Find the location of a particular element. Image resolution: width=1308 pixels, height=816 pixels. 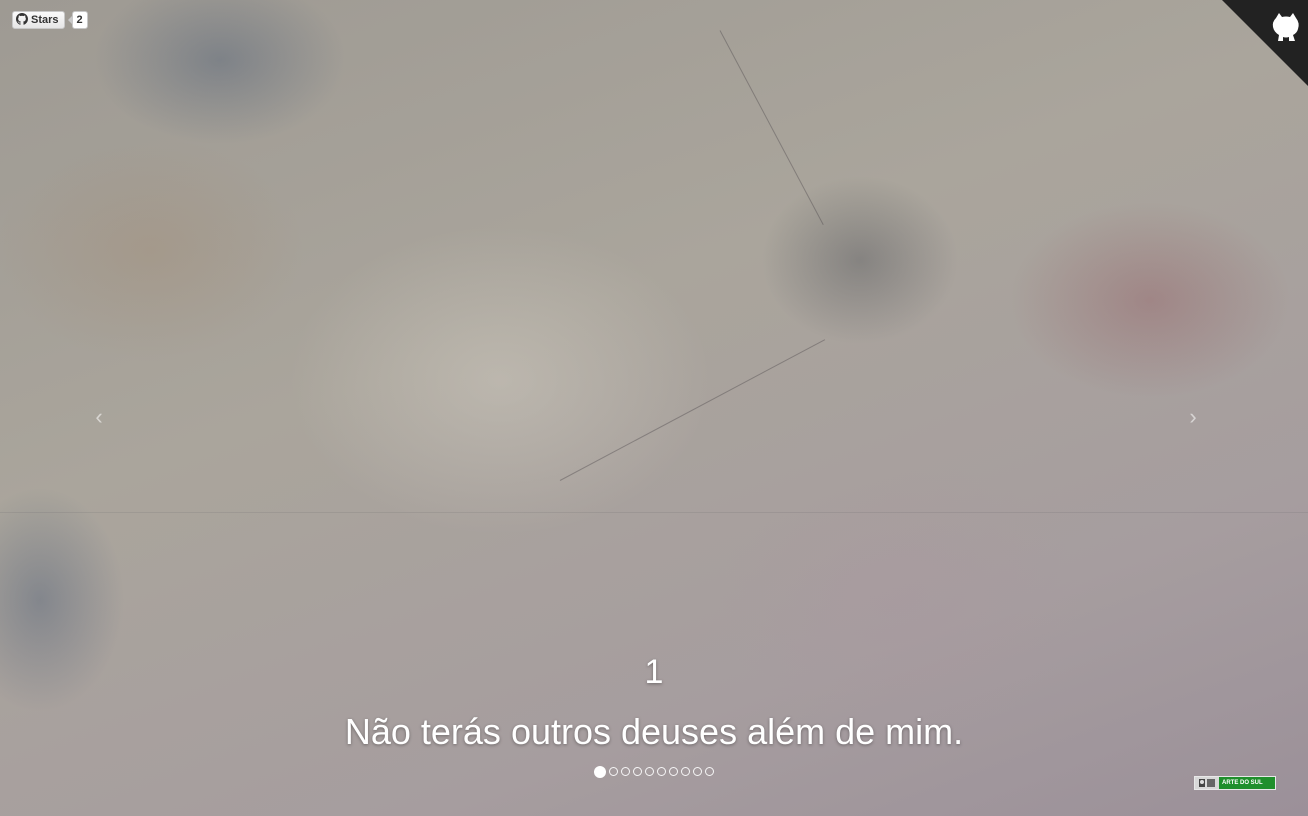

github-stars-count: 2 is located at coordinates (77, 20).